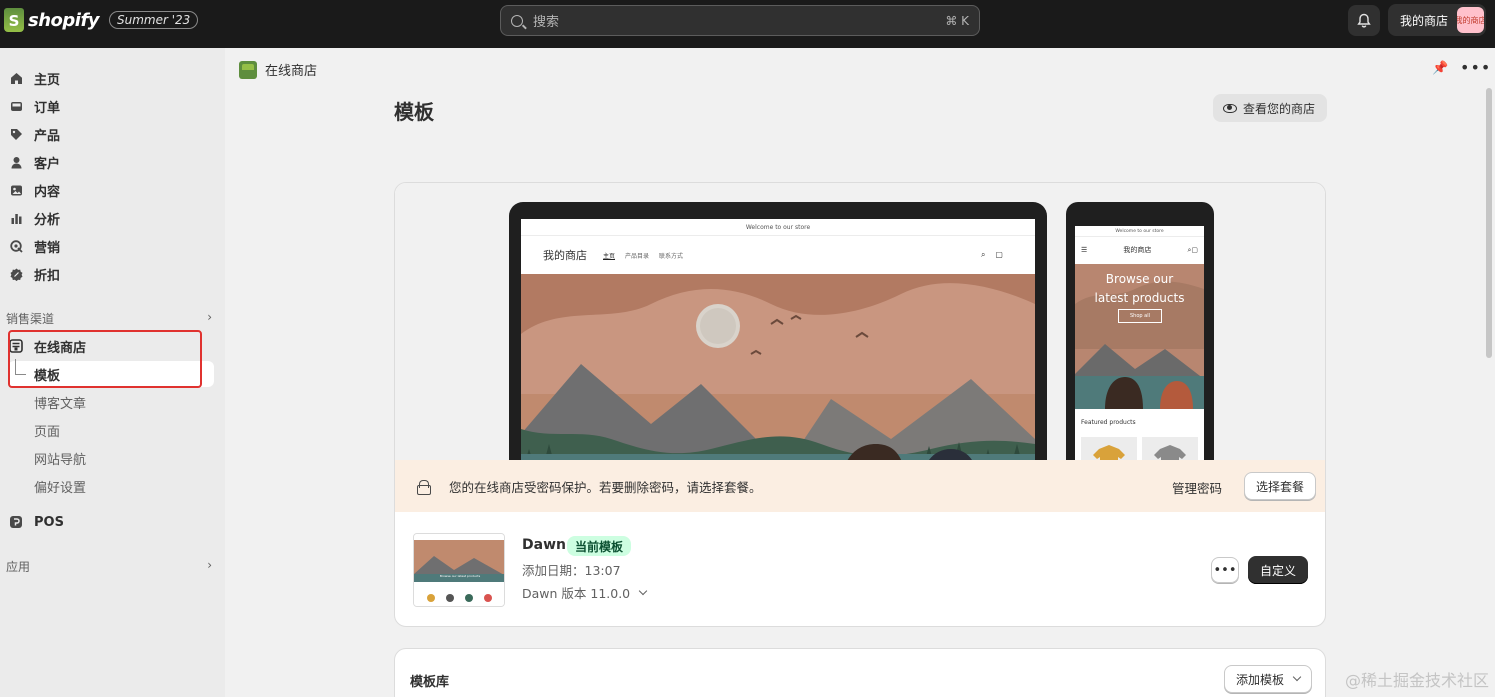 The width and height of the screenshot is (1495, 697). What do you see at coordinates (1170, 452) in the screenshot?
I see `sweater-gray-icon` at bounding box center [1170, 452].